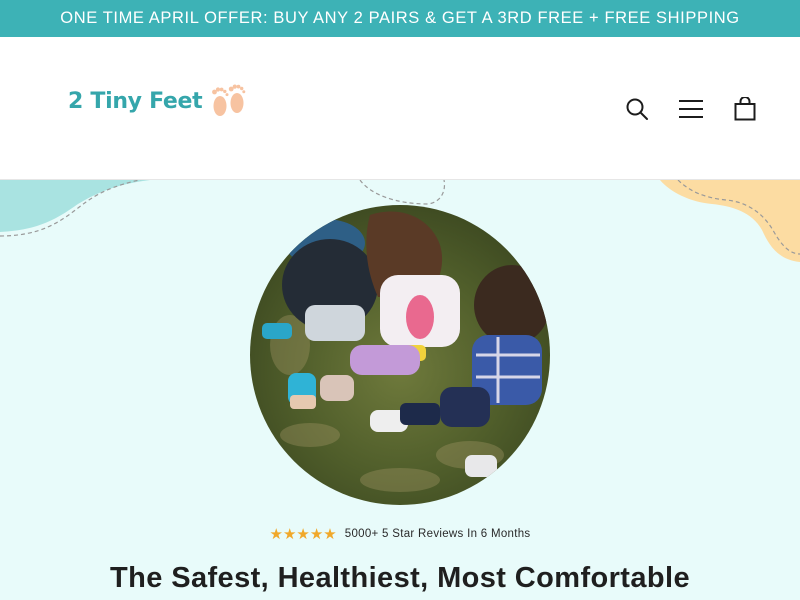 The image size is (800, 600). I want to click on search-icon, so click(637, 109).